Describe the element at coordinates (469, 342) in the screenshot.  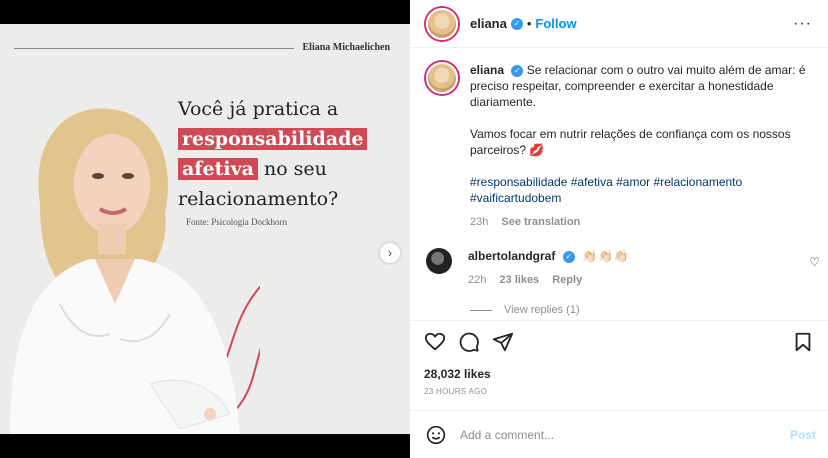
I see `comment-icon` at that location.